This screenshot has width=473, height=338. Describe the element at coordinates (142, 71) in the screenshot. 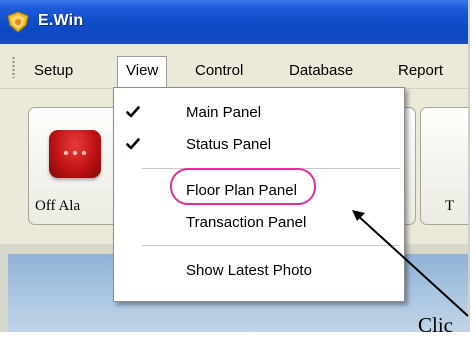

I see `menu-view: View` at that location.